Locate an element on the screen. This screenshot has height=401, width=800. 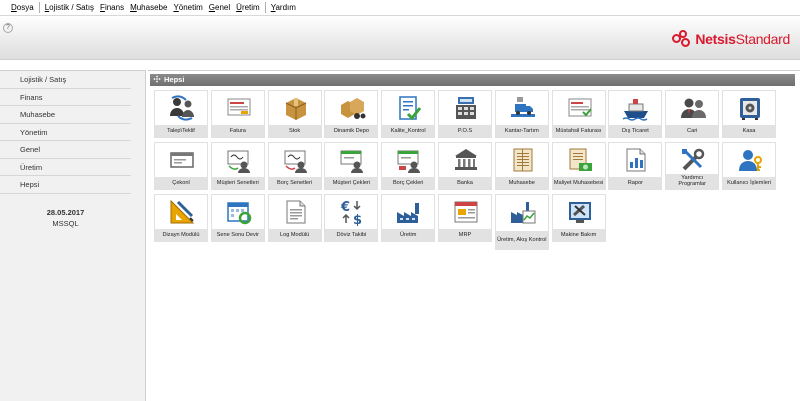
logo-text: NetsisStandard is located at coordinates (742, 39).